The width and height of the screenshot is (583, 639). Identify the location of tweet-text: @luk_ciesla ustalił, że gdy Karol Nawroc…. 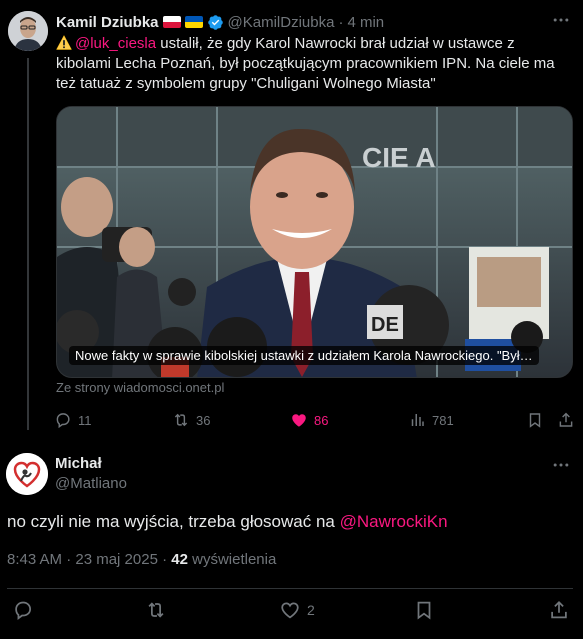
(314, 64).